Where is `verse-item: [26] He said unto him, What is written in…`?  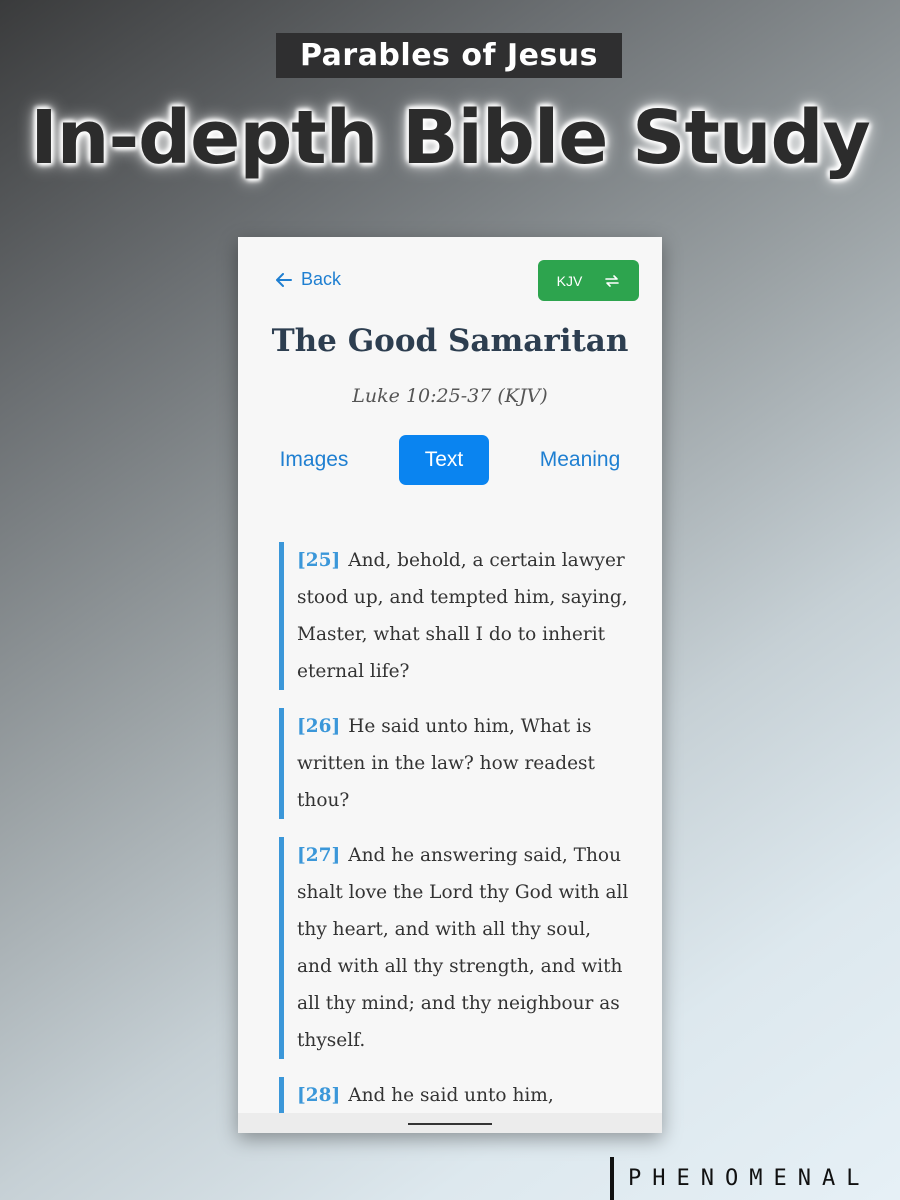
verse-item: [26] He said unto him, What is written in… is located at coordinates (454, 763).